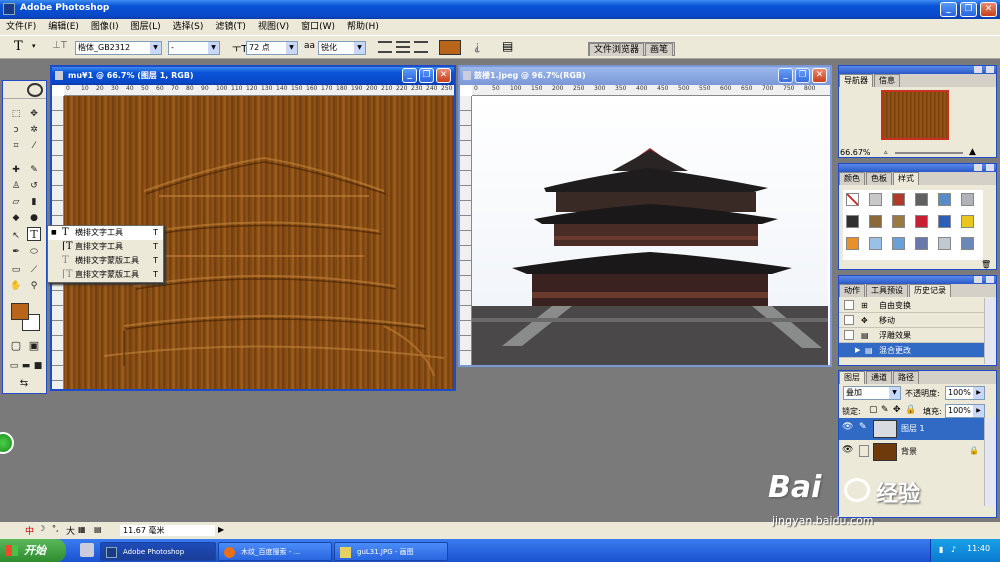 The height and width of the screenshot is (562, 1000). What do you see at coordinates (913, 428) in the screenshot?
I see `layer-name: 图层 1` at bounding box center [913, 428].